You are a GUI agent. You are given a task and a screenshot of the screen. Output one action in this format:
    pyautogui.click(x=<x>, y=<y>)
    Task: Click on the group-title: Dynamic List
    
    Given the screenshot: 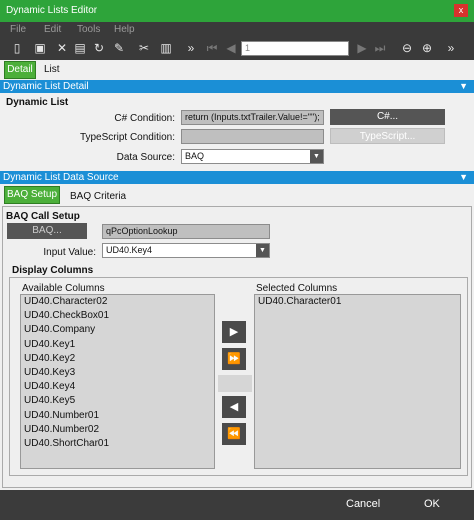 What is the action you would take?
    pyautogui.click(x=37, y=102)
    